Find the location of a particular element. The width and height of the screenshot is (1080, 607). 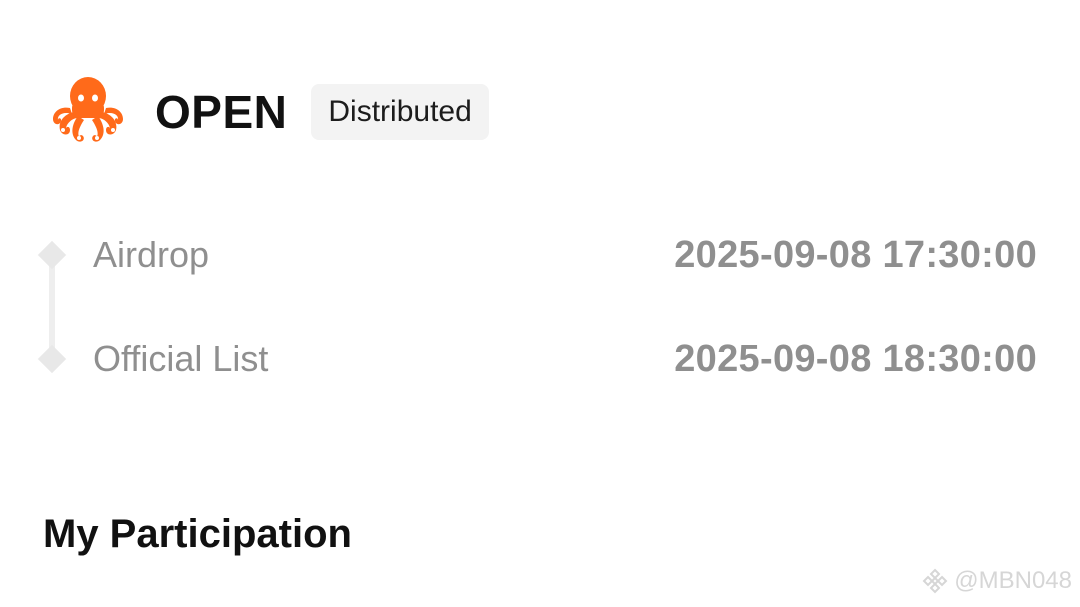

octopus-icon is located at coordinates (88, 109).